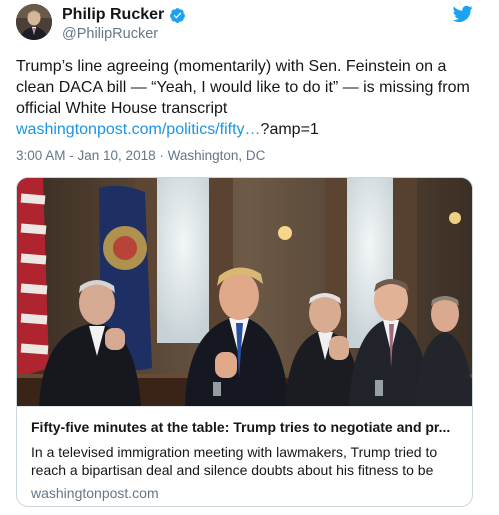 The width and height of the screenshot is (499, 515). Describe the element at coordinates (463, 14) in the screenshot. I see `twitter-bird-icon` at that location.